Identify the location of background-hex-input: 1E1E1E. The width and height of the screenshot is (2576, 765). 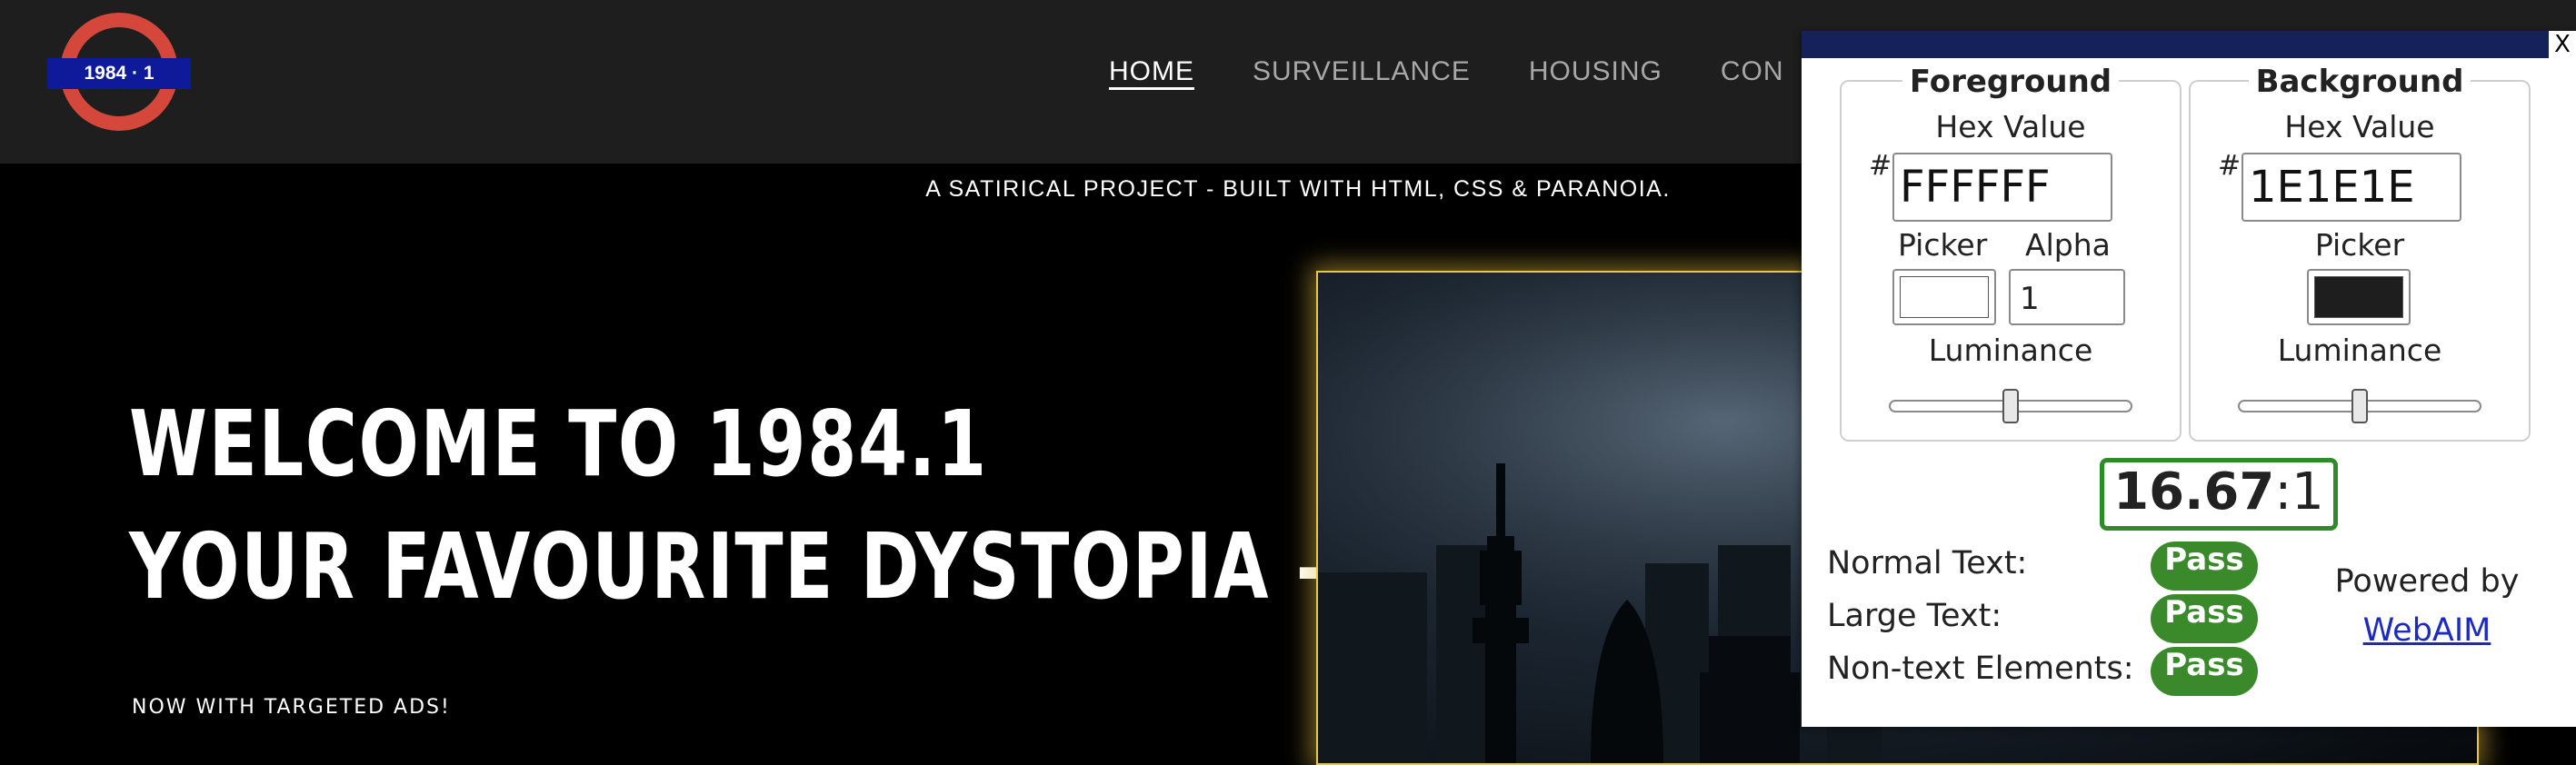
(2351, 187).